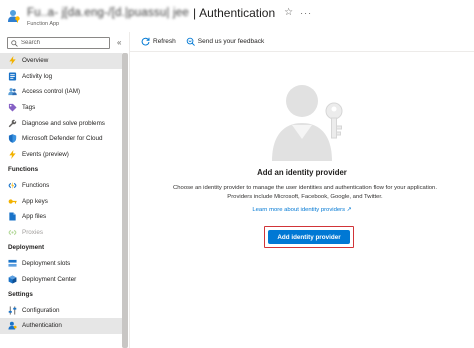 The height and width of the screenshot is (348, 474). I want to click on sidebar-item-label: Functions, so click(36, 186).